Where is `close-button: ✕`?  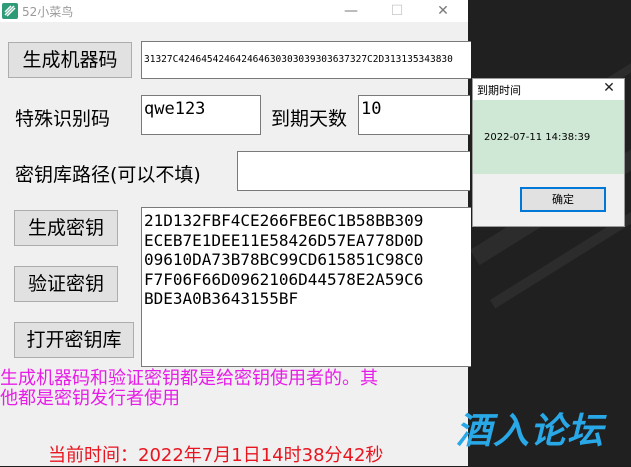
close-button: ✕ is located at coordinates (443, 11).